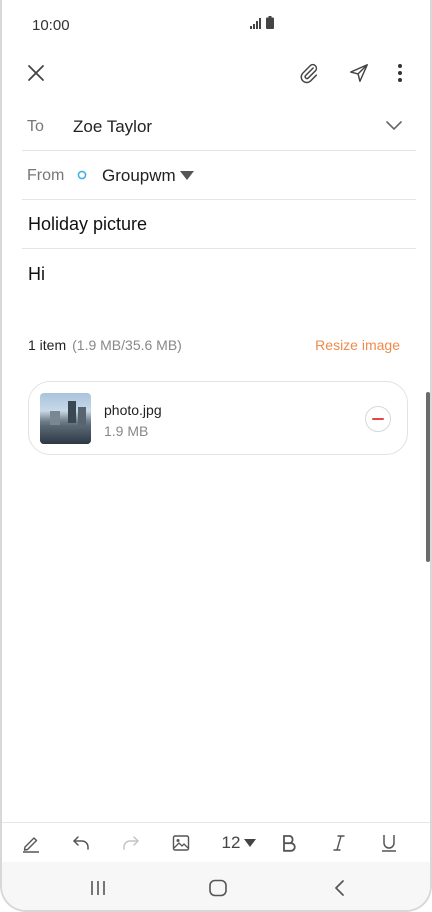  What do you see at coordinates (46, 175) in the screenshot?
I see `from-label: From` at bounding box center [46, 175].